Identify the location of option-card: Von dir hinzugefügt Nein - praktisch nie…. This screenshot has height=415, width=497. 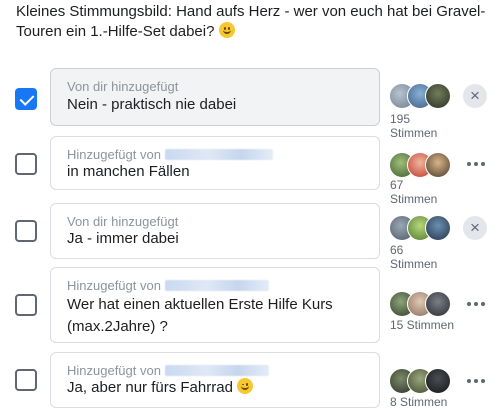
(215, 97).